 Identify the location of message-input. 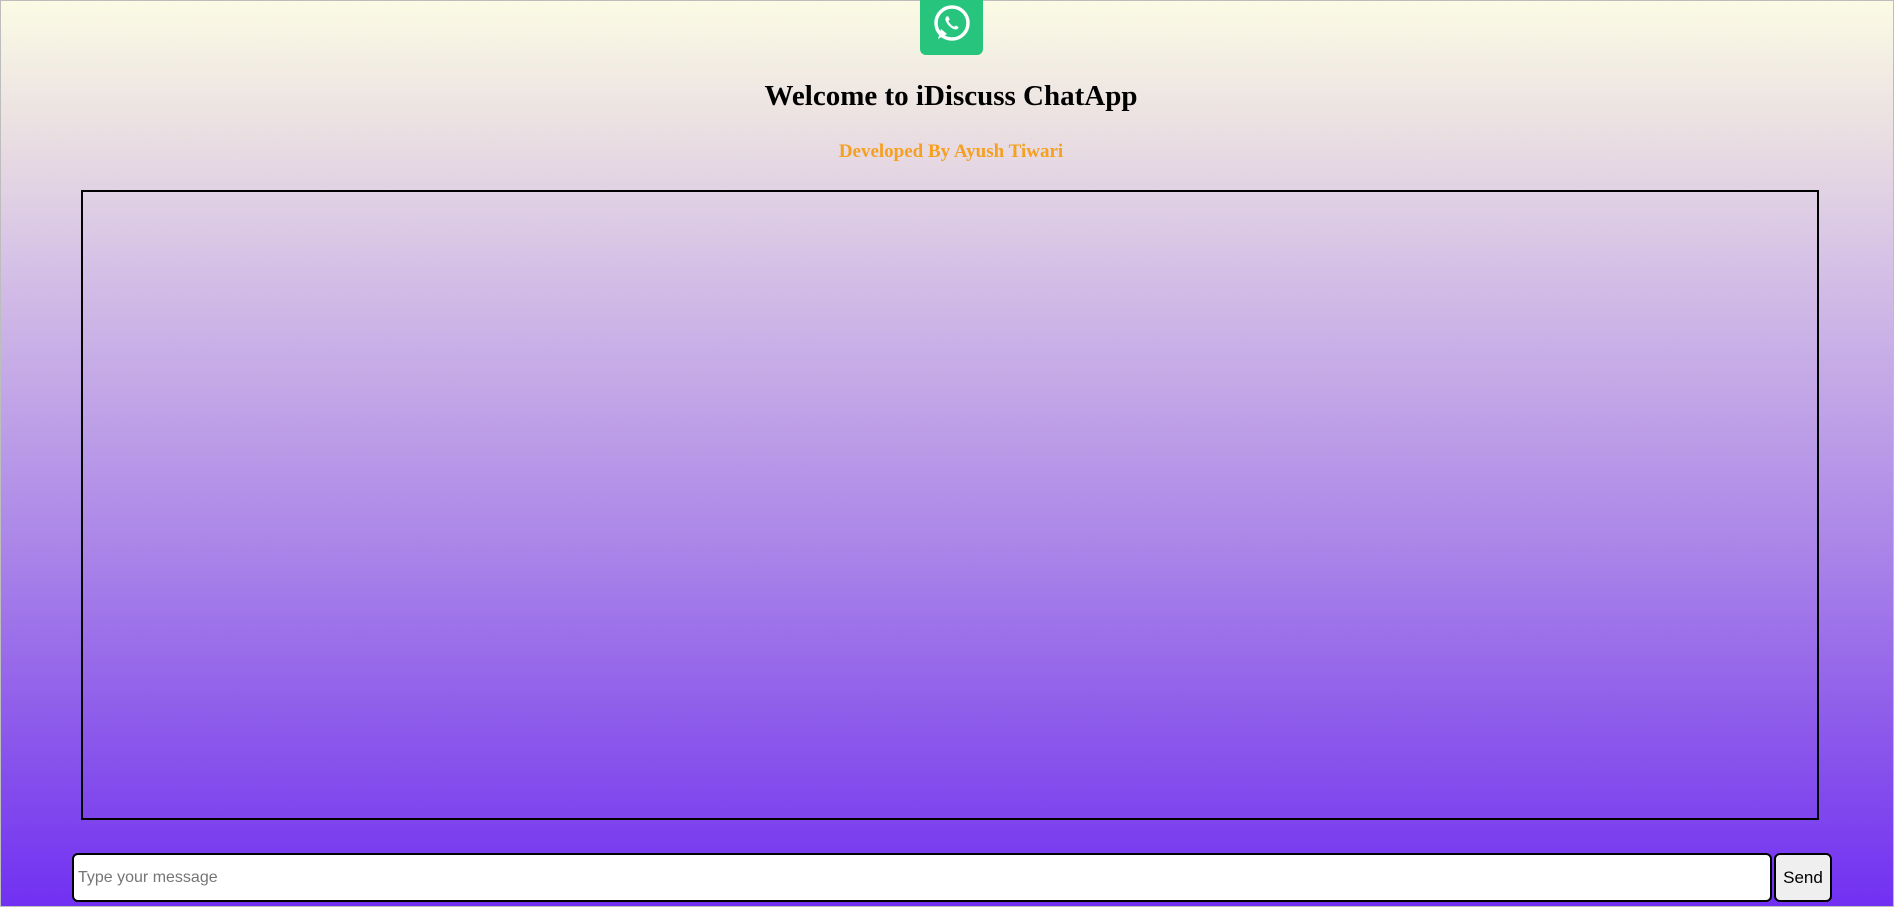
(922, 877).